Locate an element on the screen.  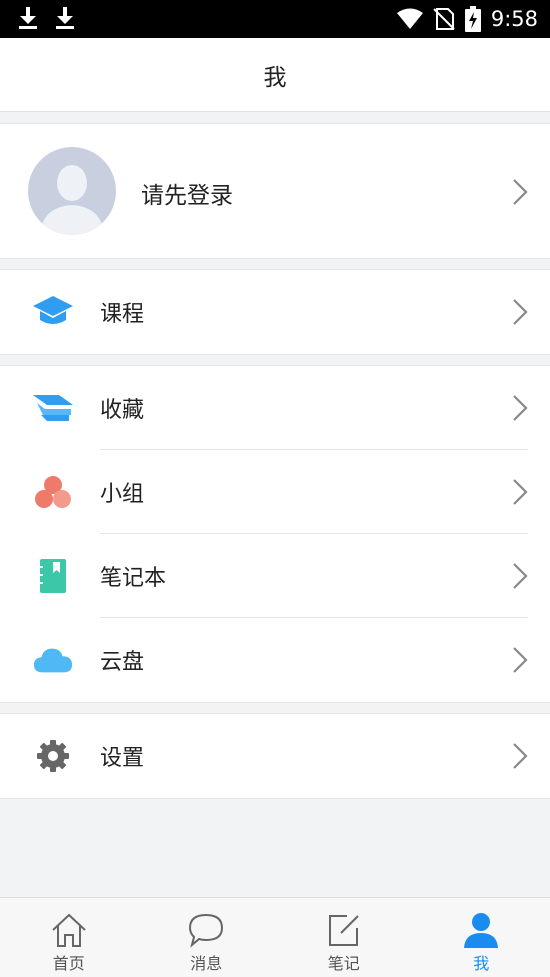
menu-item-settings: 设置 is located at coordinates (275, 756).